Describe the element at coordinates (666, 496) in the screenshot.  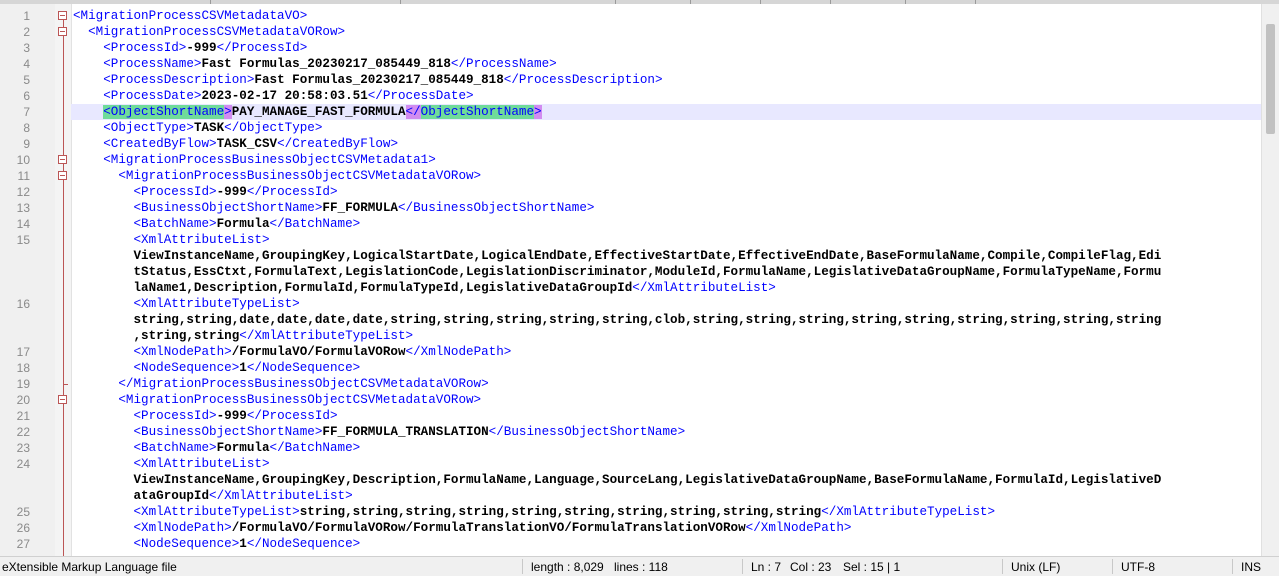
I see `code-line-wrap: ataGroupId</XmlAttributeList>` at that location.